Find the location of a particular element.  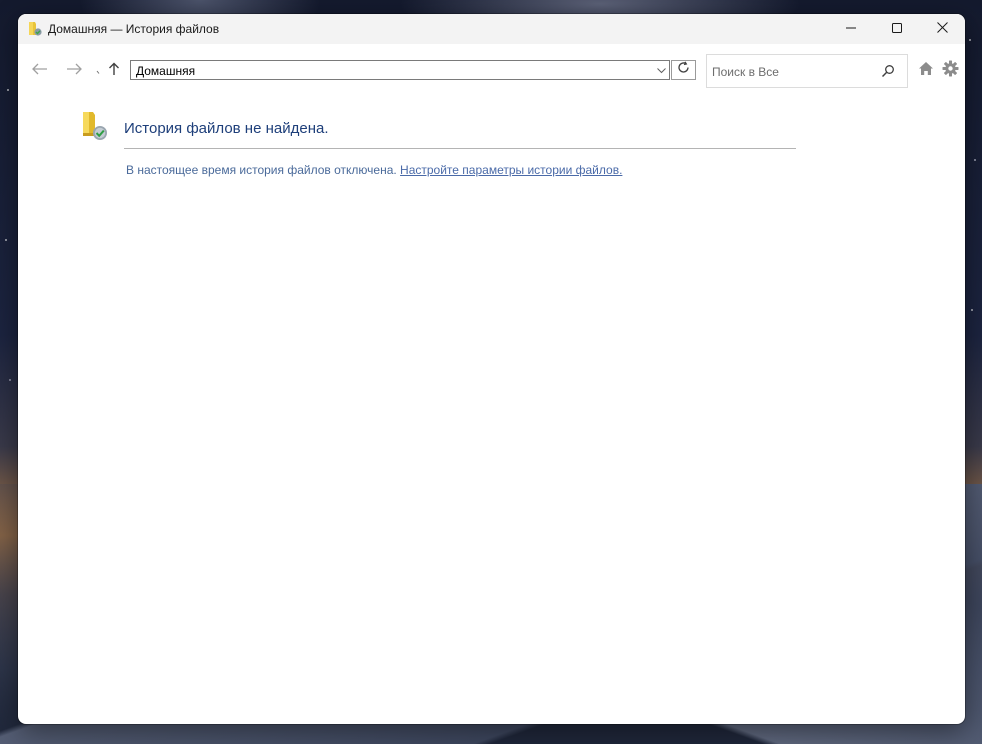

close-icon is located at coordinates (942, 29).